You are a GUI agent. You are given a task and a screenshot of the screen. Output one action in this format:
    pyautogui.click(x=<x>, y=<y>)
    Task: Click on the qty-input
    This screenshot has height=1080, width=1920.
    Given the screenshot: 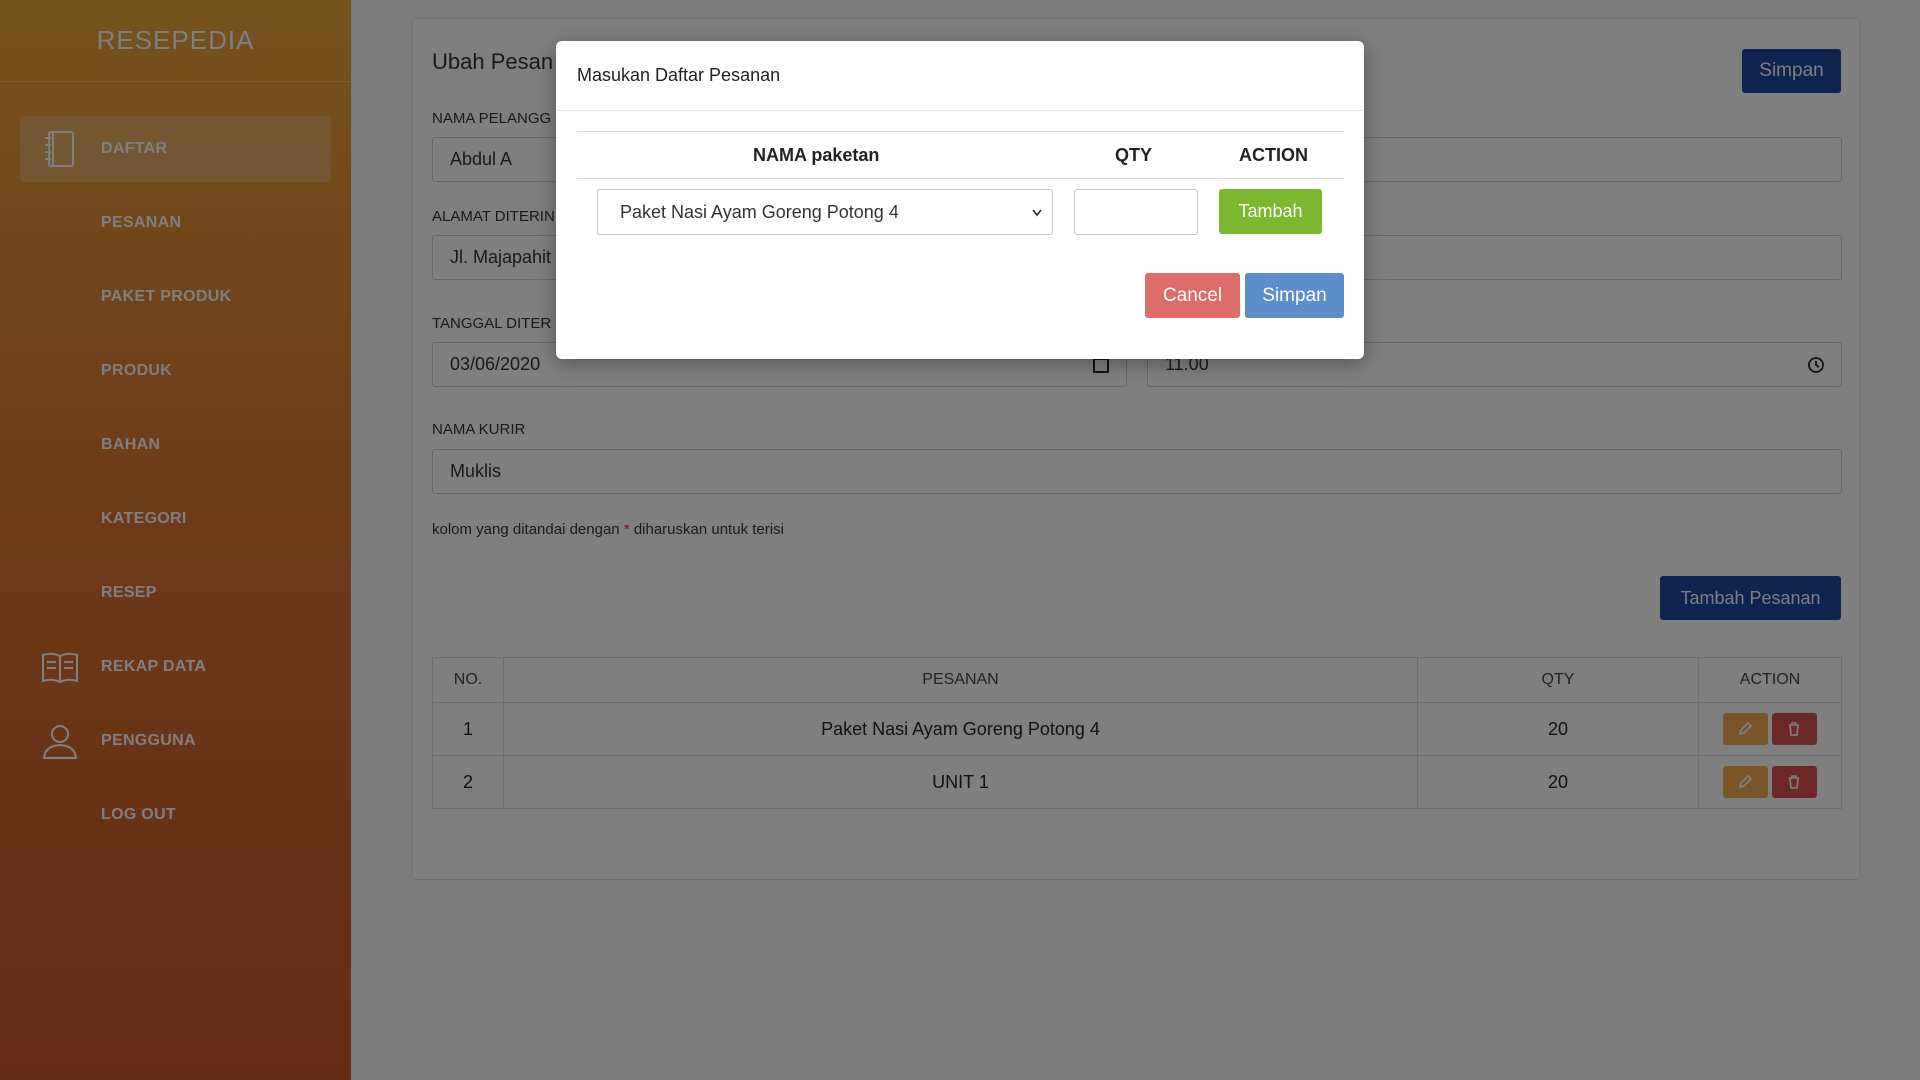 What is the action you would take?
    pyautogui.click(x=1136, y=212)
    